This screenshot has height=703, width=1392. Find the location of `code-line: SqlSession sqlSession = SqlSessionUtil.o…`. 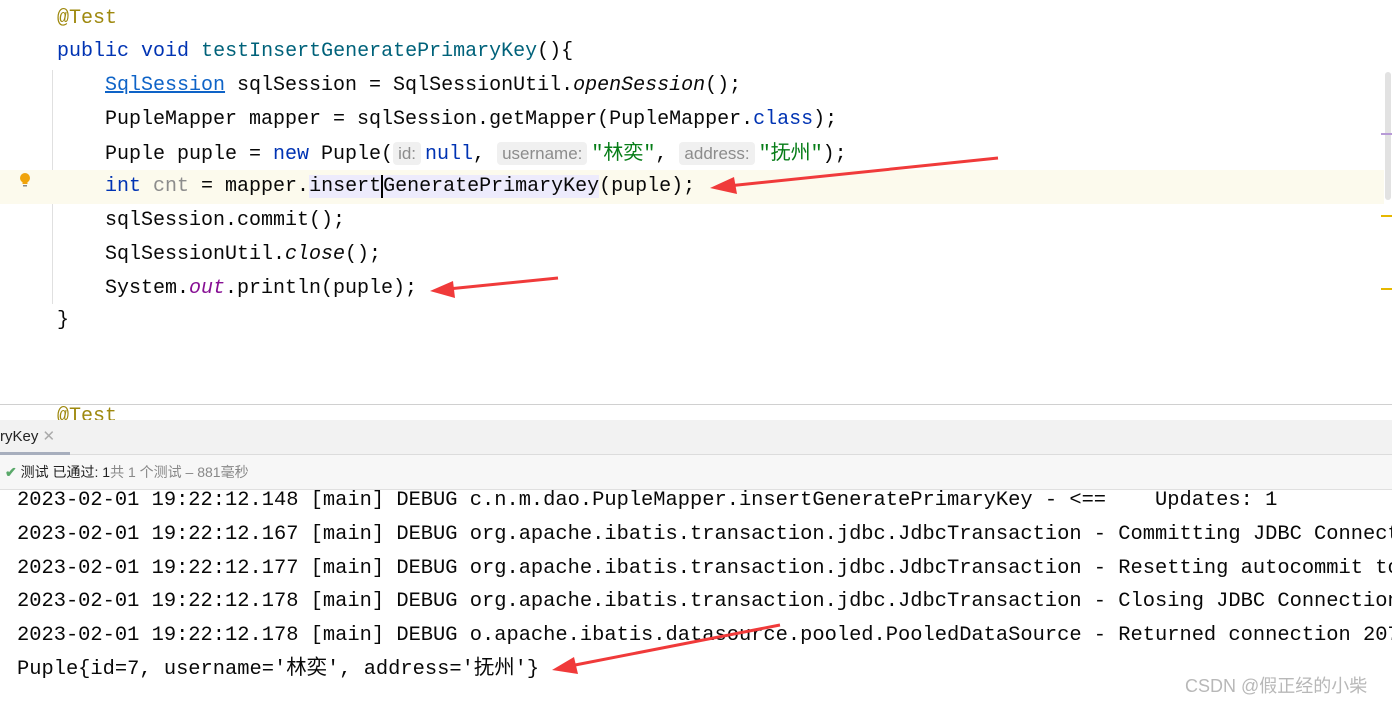

code-line: SqlSession sqlSession = SqlSessionUtil.o… is located at coordinates (423, 86).